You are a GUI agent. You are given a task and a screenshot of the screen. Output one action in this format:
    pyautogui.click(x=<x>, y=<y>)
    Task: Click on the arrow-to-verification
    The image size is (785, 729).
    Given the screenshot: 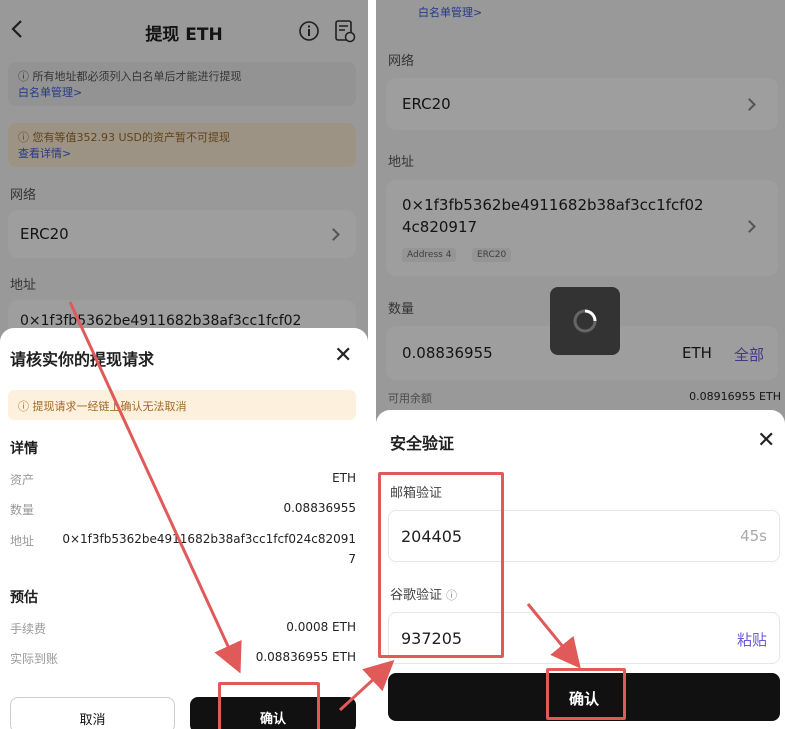 What is the action you would take?
    pyautogui.click(x=366, y=685)
    